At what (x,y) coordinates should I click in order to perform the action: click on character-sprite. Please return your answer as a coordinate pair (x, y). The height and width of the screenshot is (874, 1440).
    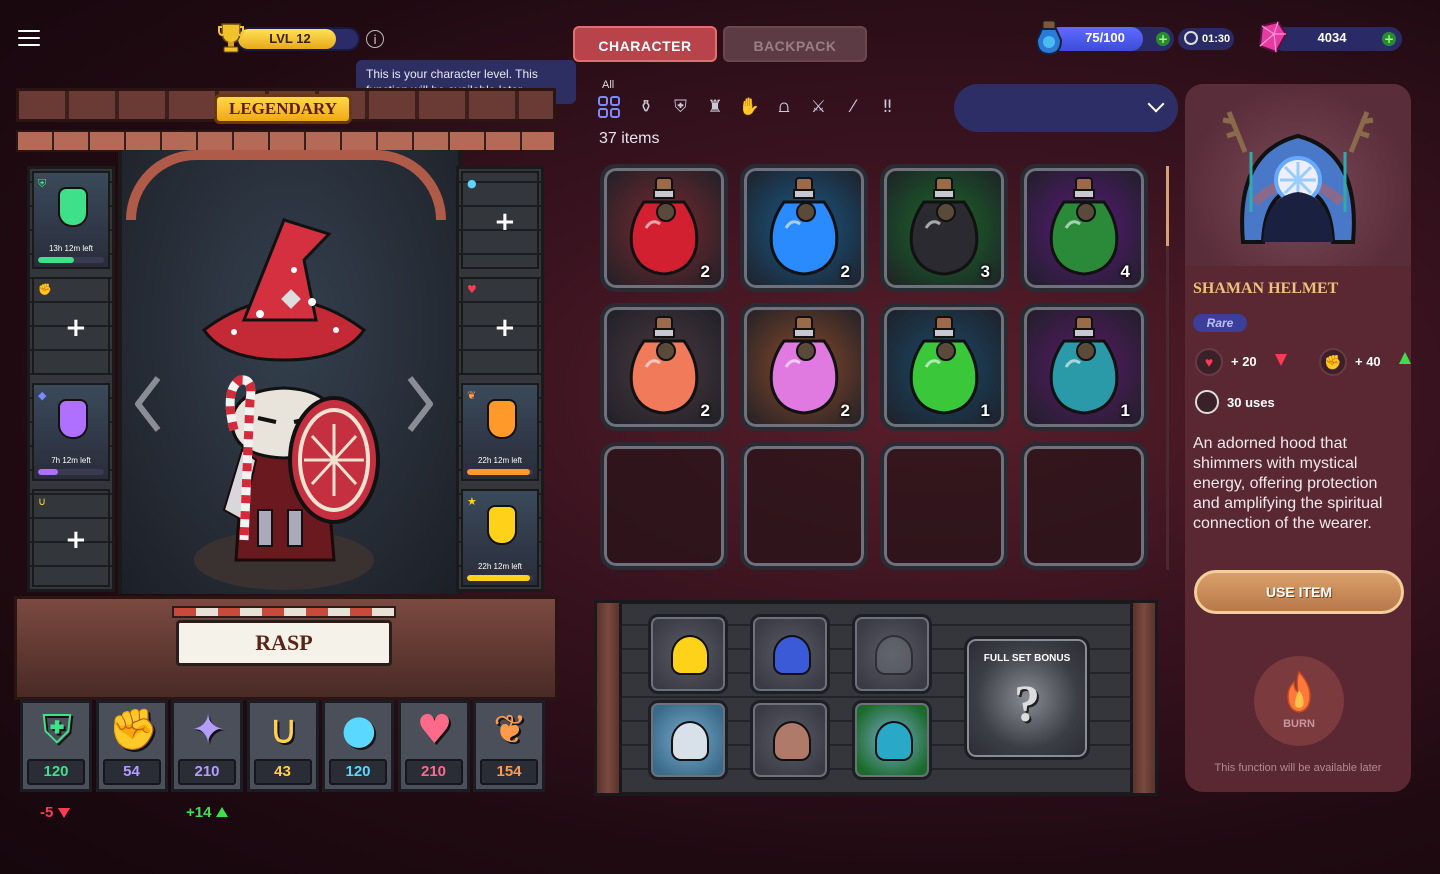
    Looking at the image, I should click on (287, 404).